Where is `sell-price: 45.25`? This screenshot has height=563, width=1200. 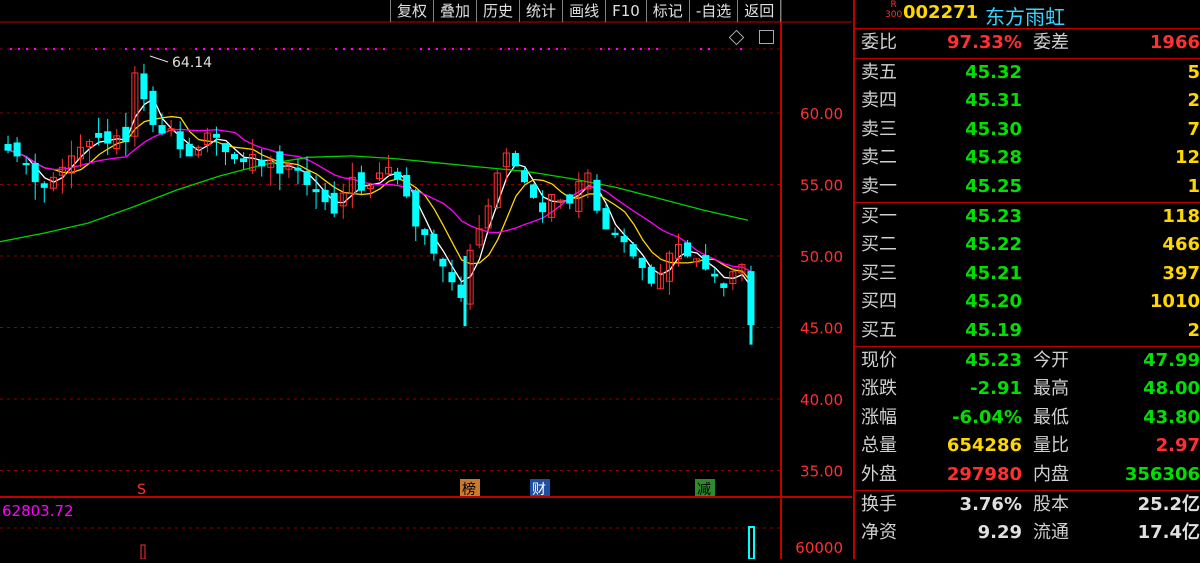
sell-price: 45.25 is located at coordinates (993, 186).